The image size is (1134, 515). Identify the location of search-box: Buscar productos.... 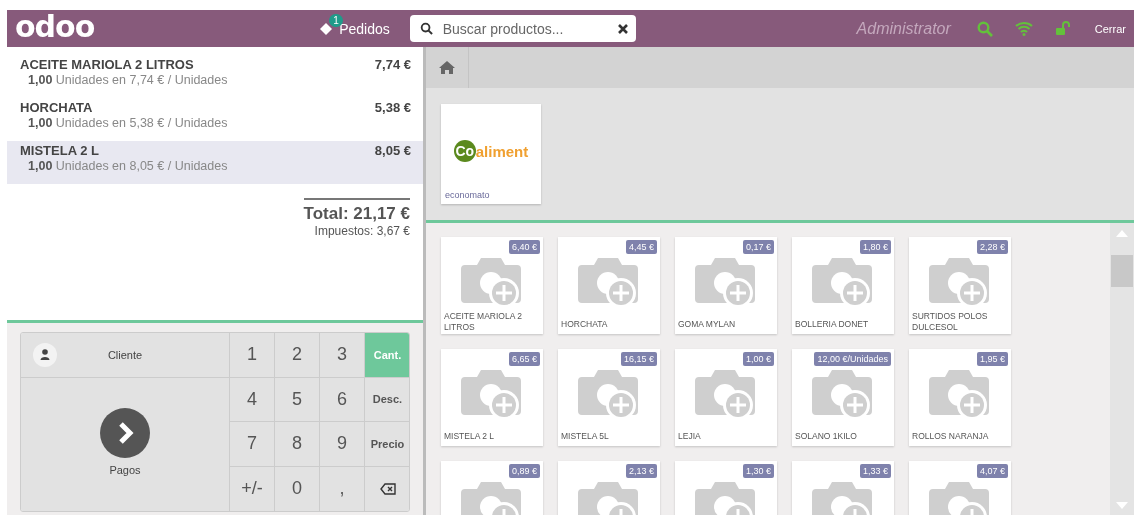
(522, 28).